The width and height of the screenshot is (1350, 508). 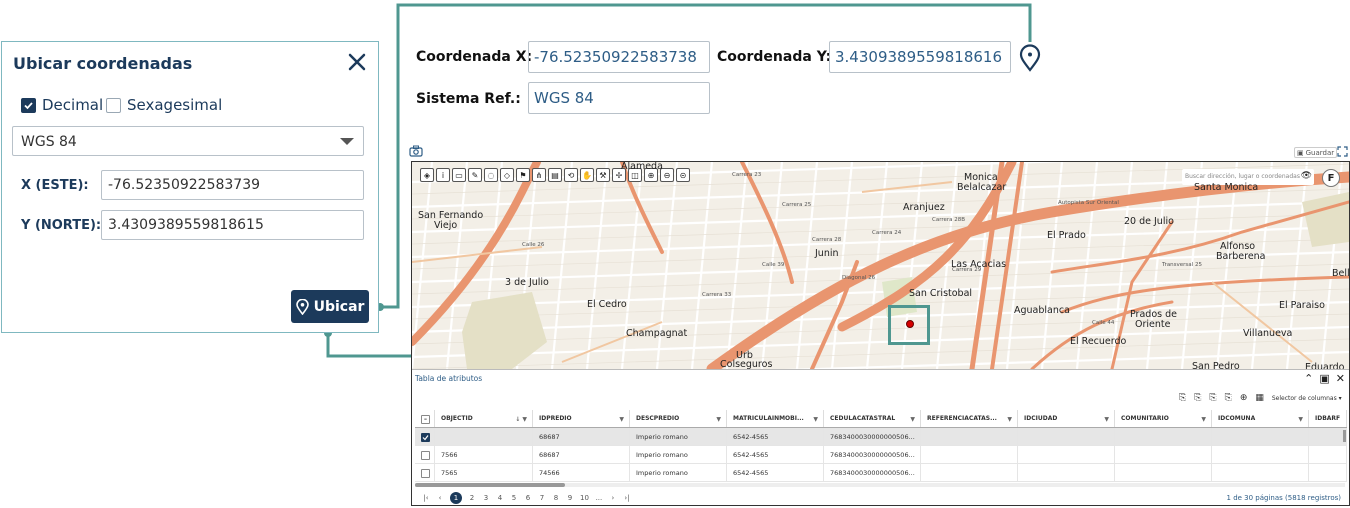 What do you see at coordinates (872, 418) in the screenshot?
I see `column-header: CEDULACATASTRAL ▼` at bounding box center [872, 418].